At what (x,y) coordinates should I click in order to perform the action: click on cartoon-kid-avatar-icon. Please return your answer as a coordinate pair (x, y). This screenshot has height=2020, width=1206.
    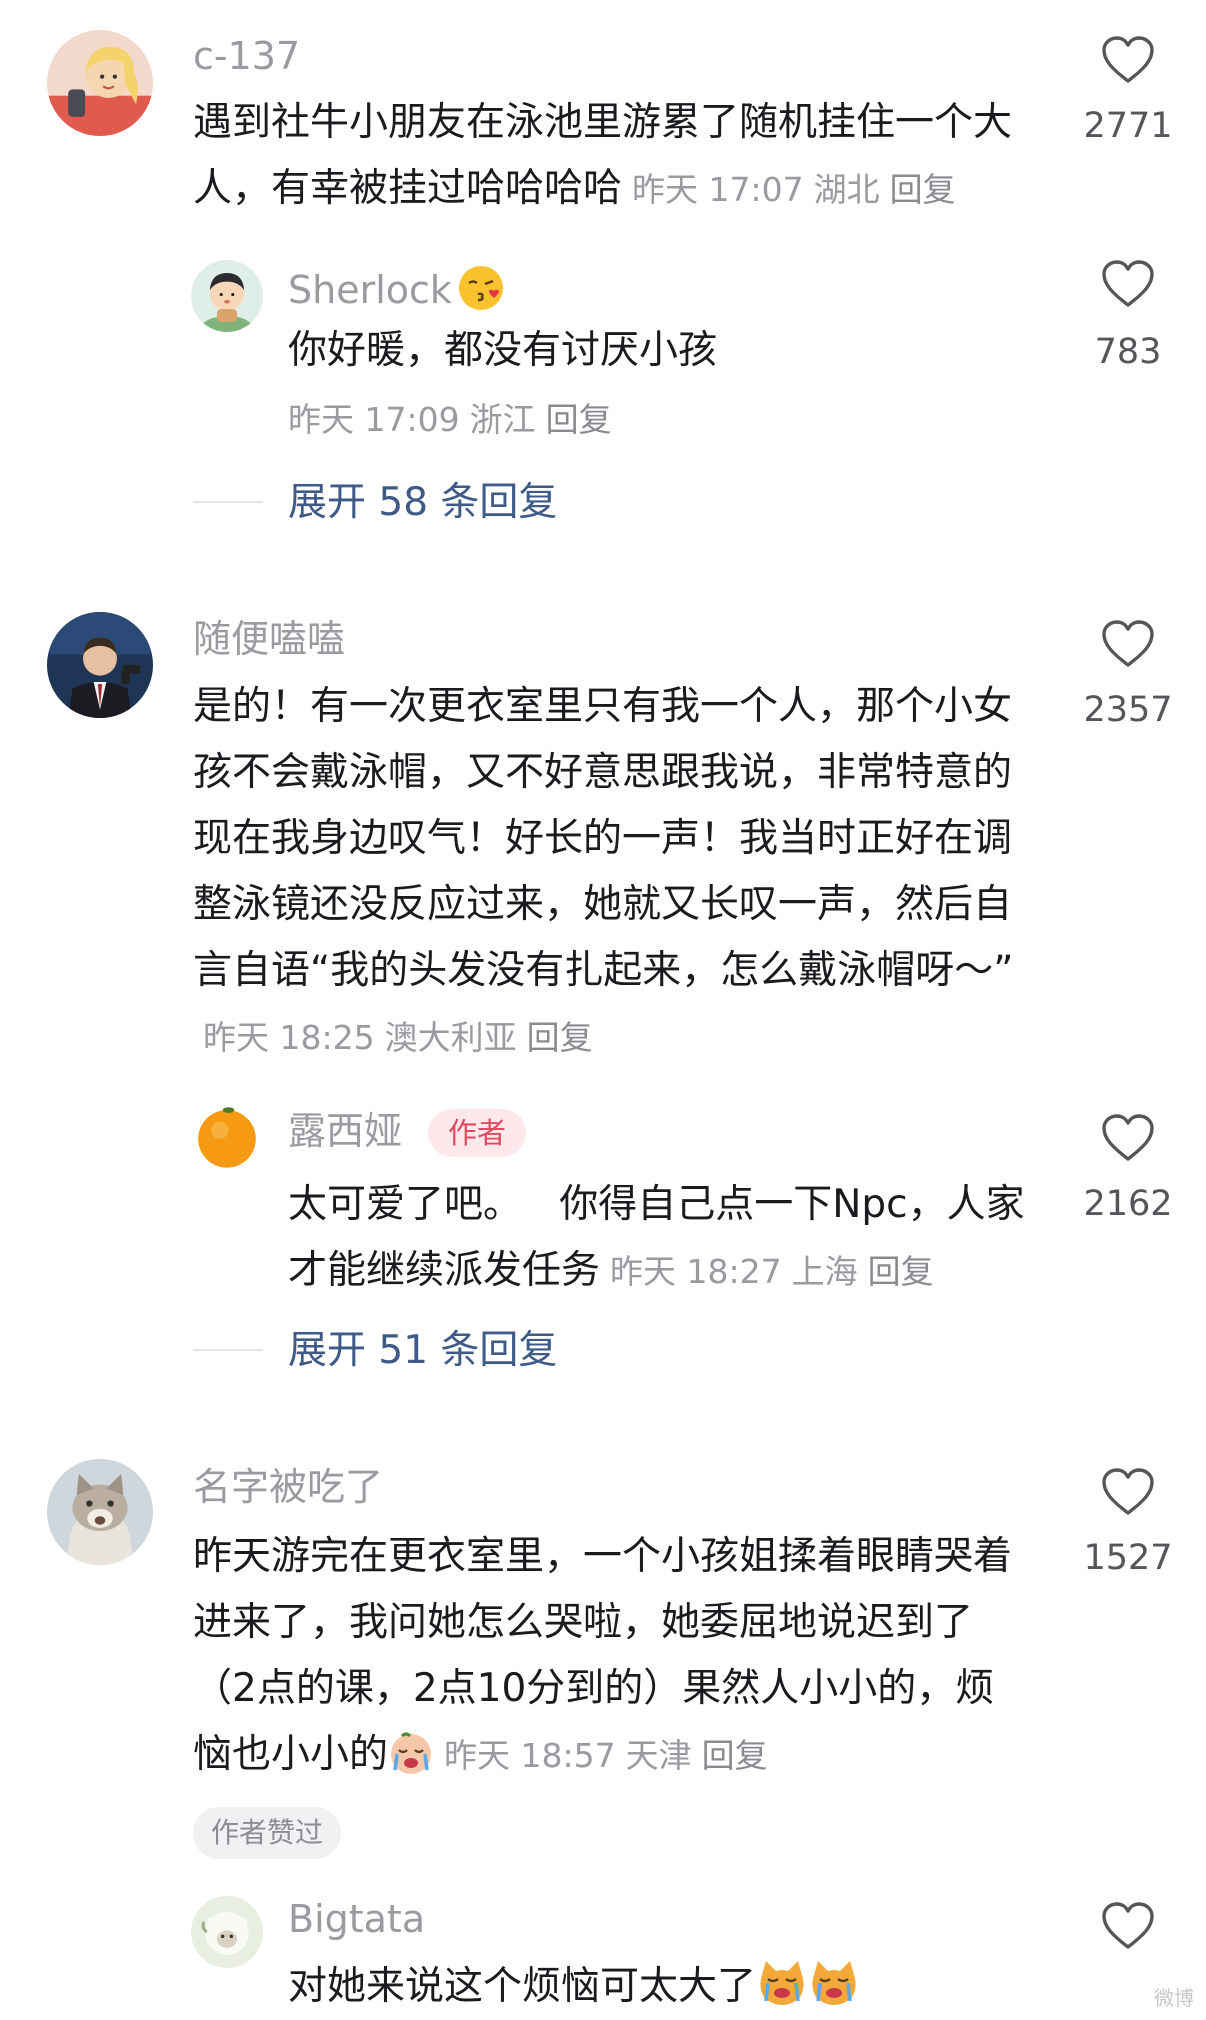
    Looking at the image, I should click on (227, 296).